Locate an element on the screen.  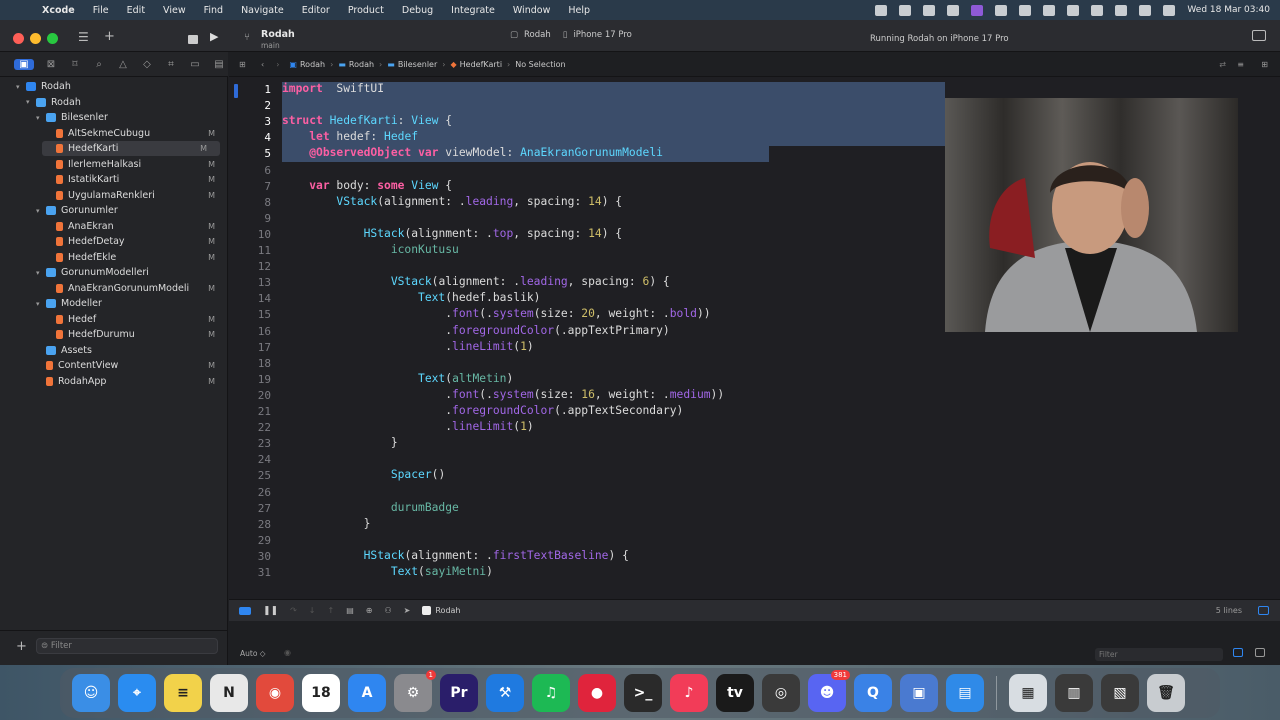
environment-icon: ⚇ is located at coordinates (387, 610).